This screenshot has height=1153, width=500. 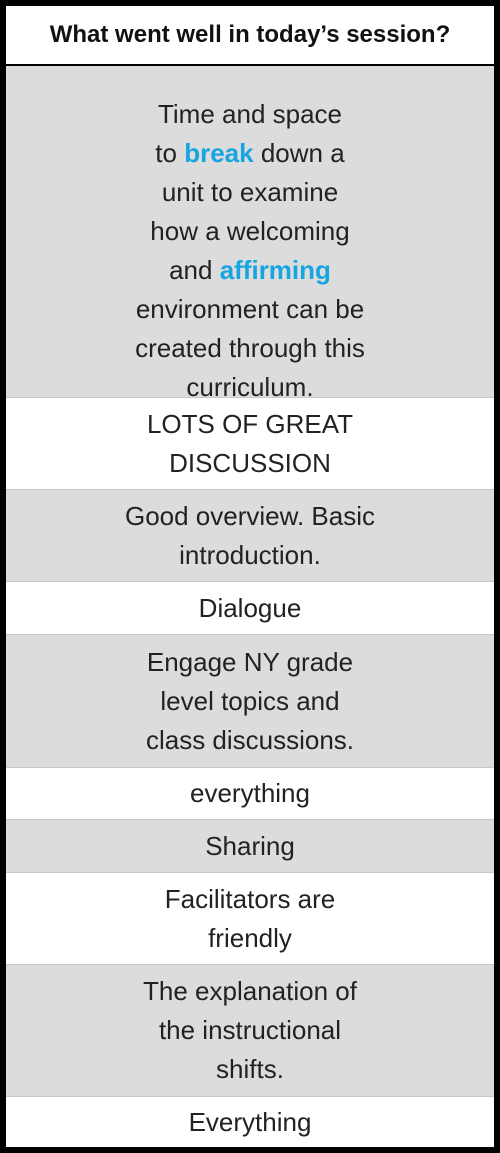 I want to click on header-title: What went well in today’s session?, so click(x=250, y=34).